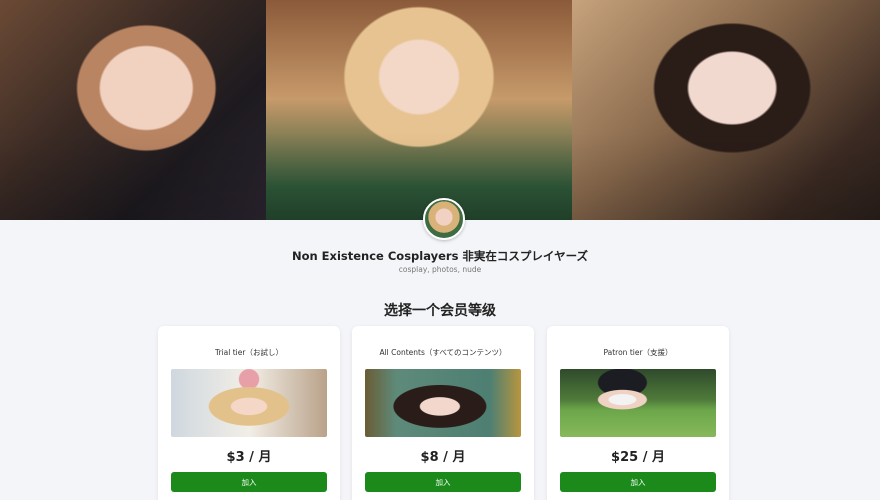 The width and height of the screenshot is (880, 500). I want to click on tier-card-patron: Patron tier（支援） $25 / 月 加入, so click(638, 413).